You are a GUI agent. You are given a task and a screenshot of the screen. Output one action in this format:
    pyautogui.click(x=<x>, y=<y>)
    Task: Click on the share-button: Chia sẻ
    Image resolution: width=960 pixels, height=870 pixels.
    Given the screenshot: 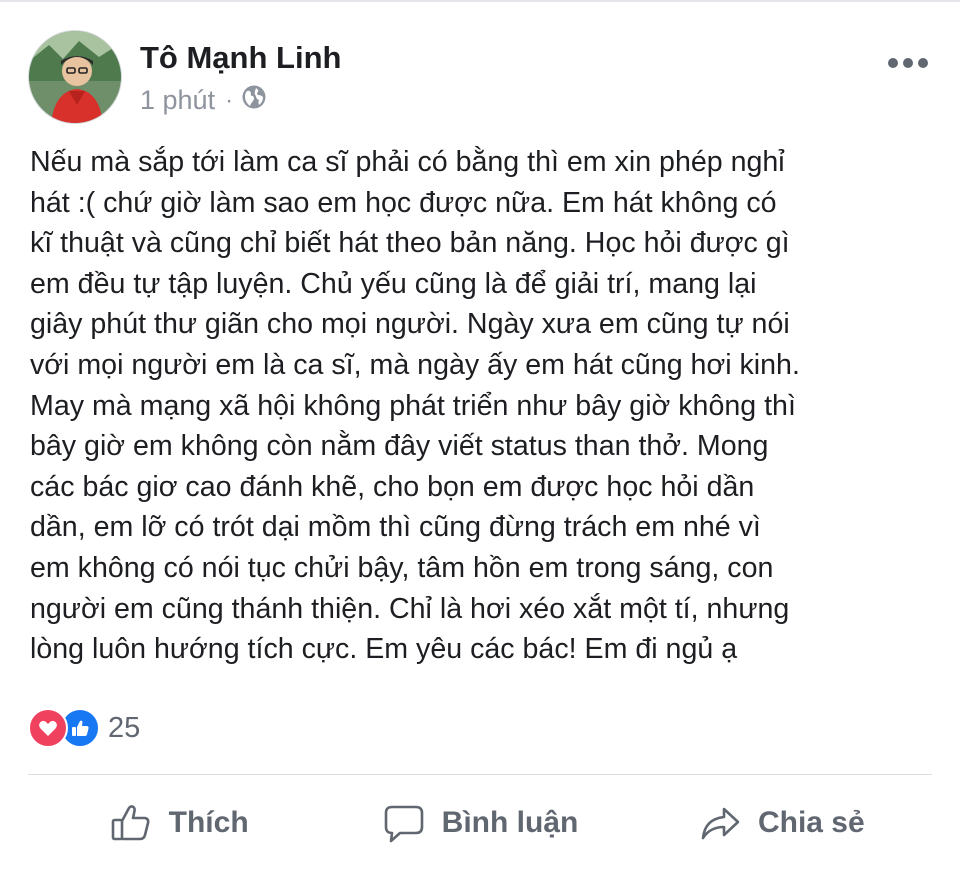 What is the action you would take?
    pyautogui.click(x=781, y=823)
    